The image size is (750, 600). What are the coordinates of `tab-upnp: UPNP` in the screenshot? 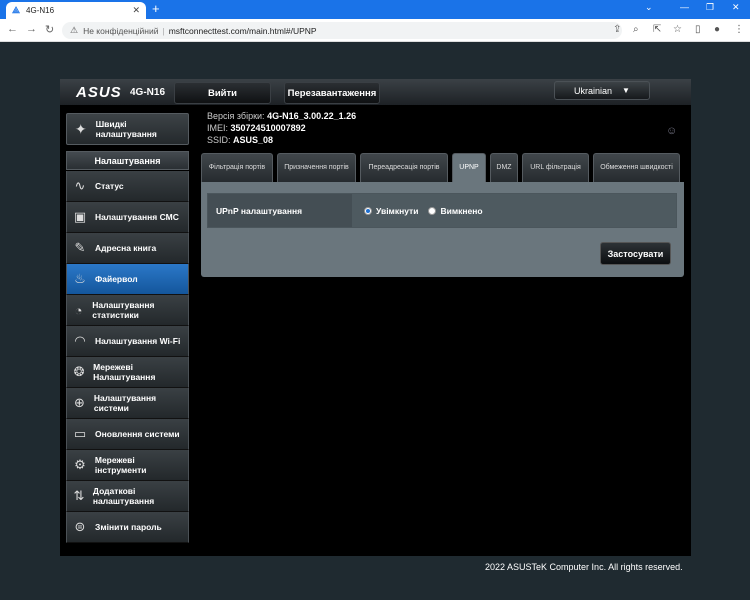 It's located at (469, 167).